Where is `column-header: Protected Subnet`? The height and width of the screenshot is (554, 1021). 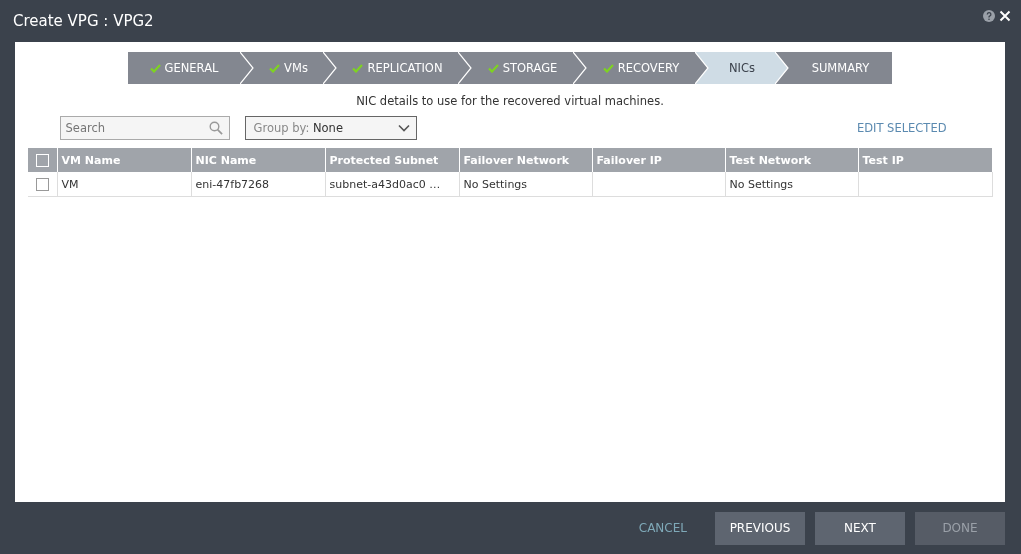 column-header: Protected Subnet is located at coordinates (392, 160).